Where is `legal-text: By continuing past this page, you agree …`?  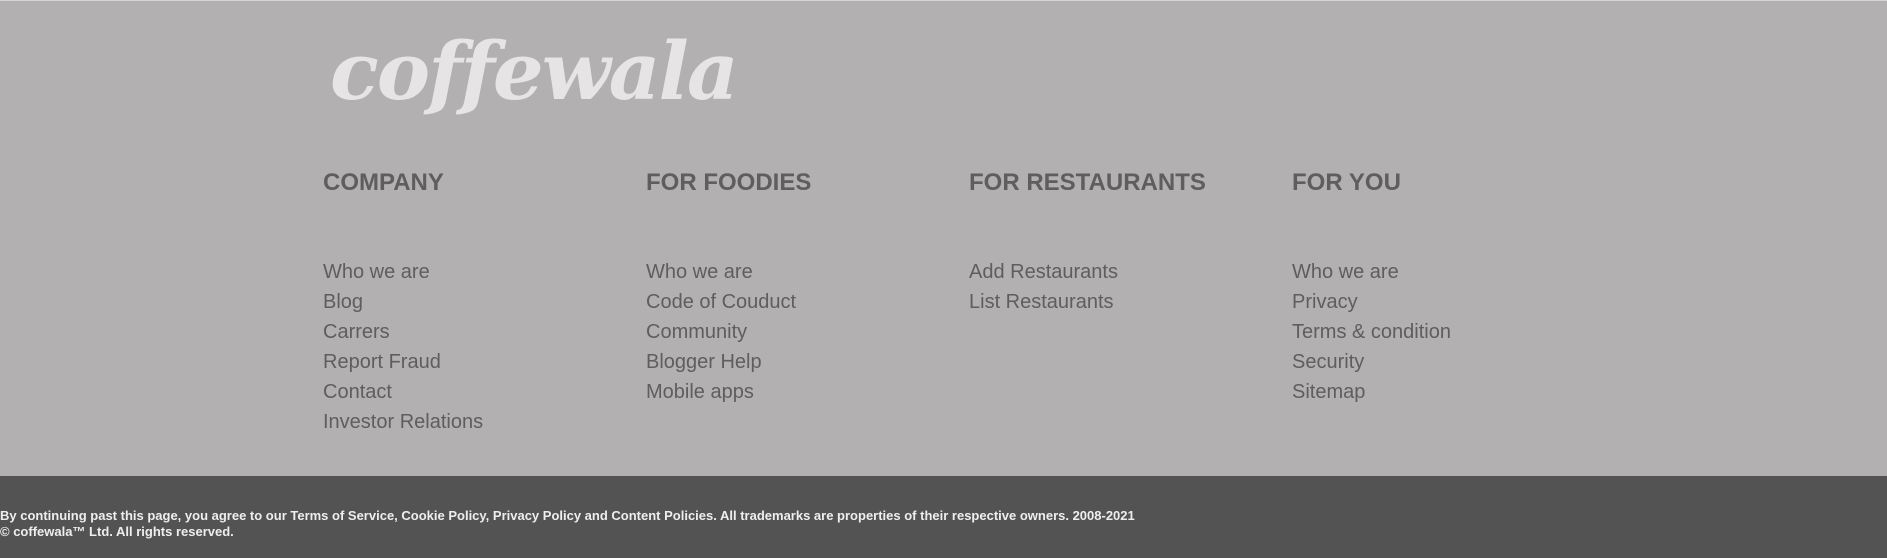
legal-text: By continuing past this page, you agree … is located at coordinates (567, 524).